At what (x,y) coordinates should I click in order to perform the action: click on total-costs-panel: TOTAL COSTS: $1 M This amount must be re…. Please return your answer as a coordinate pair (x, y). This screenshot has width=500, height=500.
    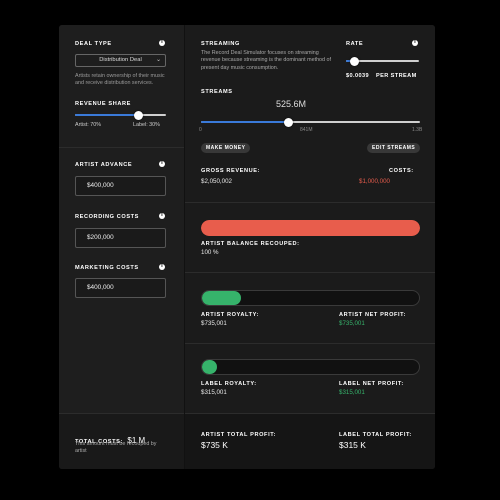
    Looking at the image, I should click on (121, 441).